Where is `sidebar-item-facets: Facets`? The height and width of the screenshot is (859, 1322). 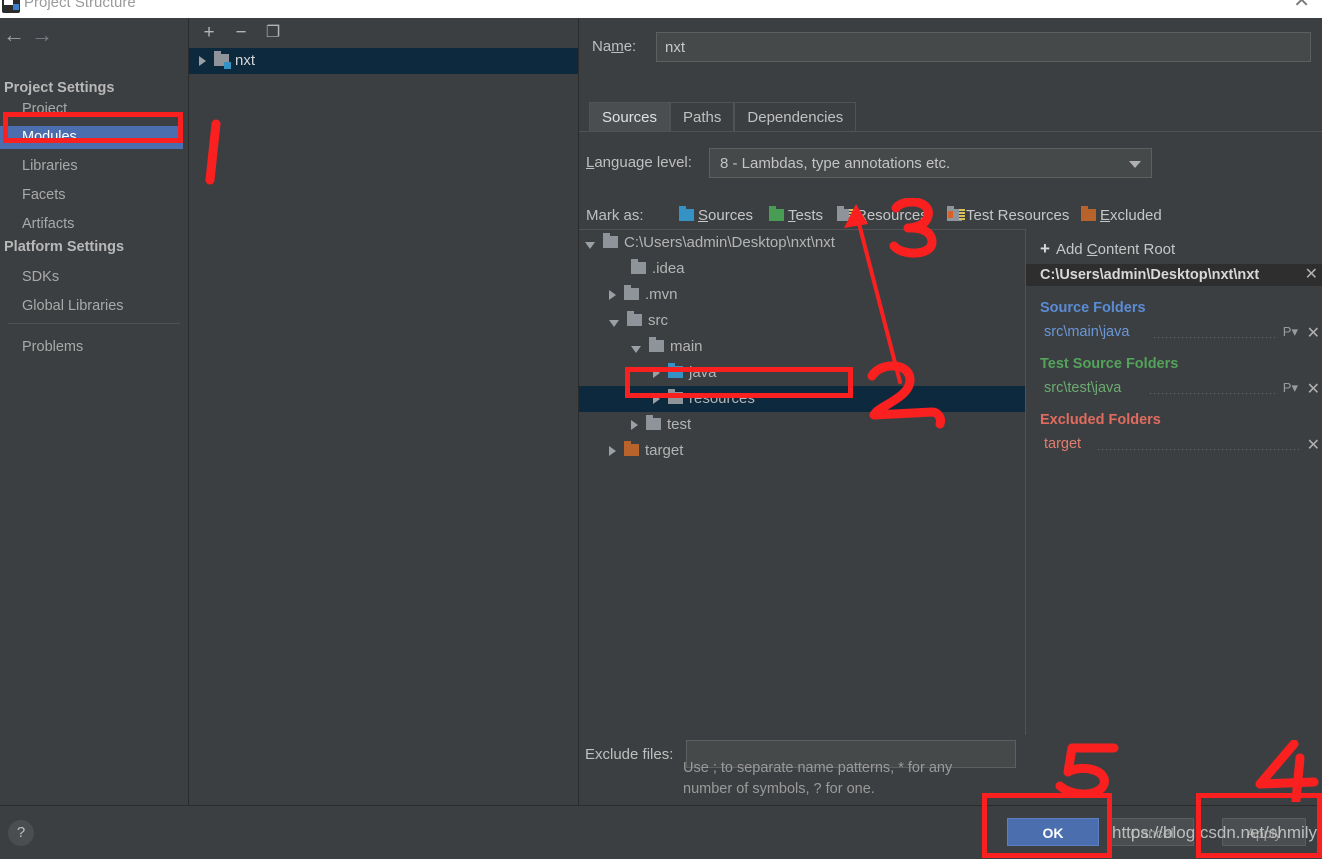 sidebar-item-facets: Facets is located at coordinates (94, 195).